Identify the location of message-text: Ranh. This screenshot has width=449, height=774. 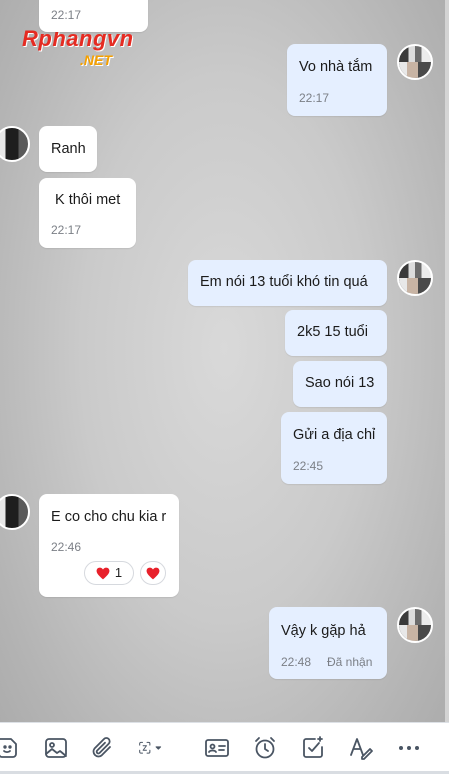
(68, 149).